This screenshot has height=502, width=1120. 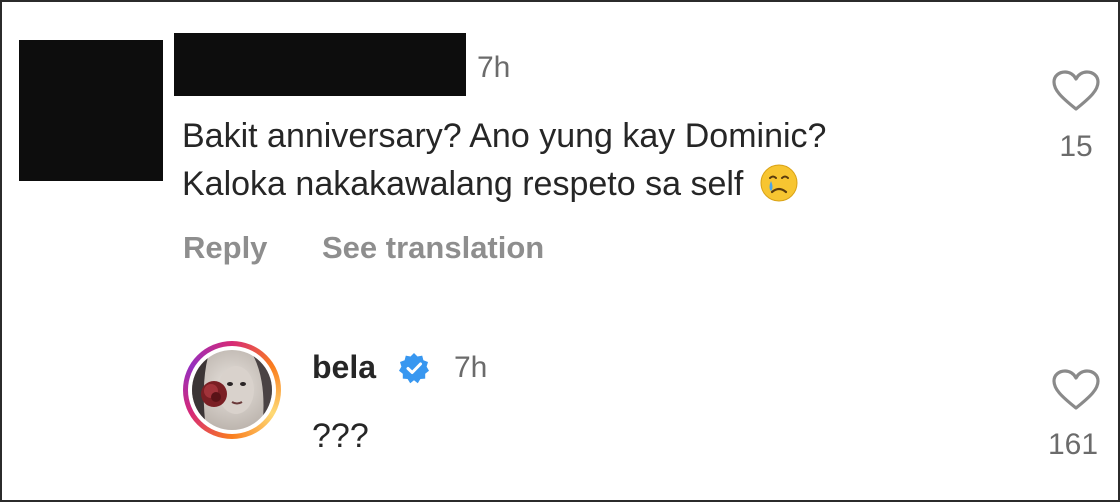 I want to click on comment-text-line-2-wrapper: Kaloka nakakawalang respeto sa self, so click(x=490, y=184).